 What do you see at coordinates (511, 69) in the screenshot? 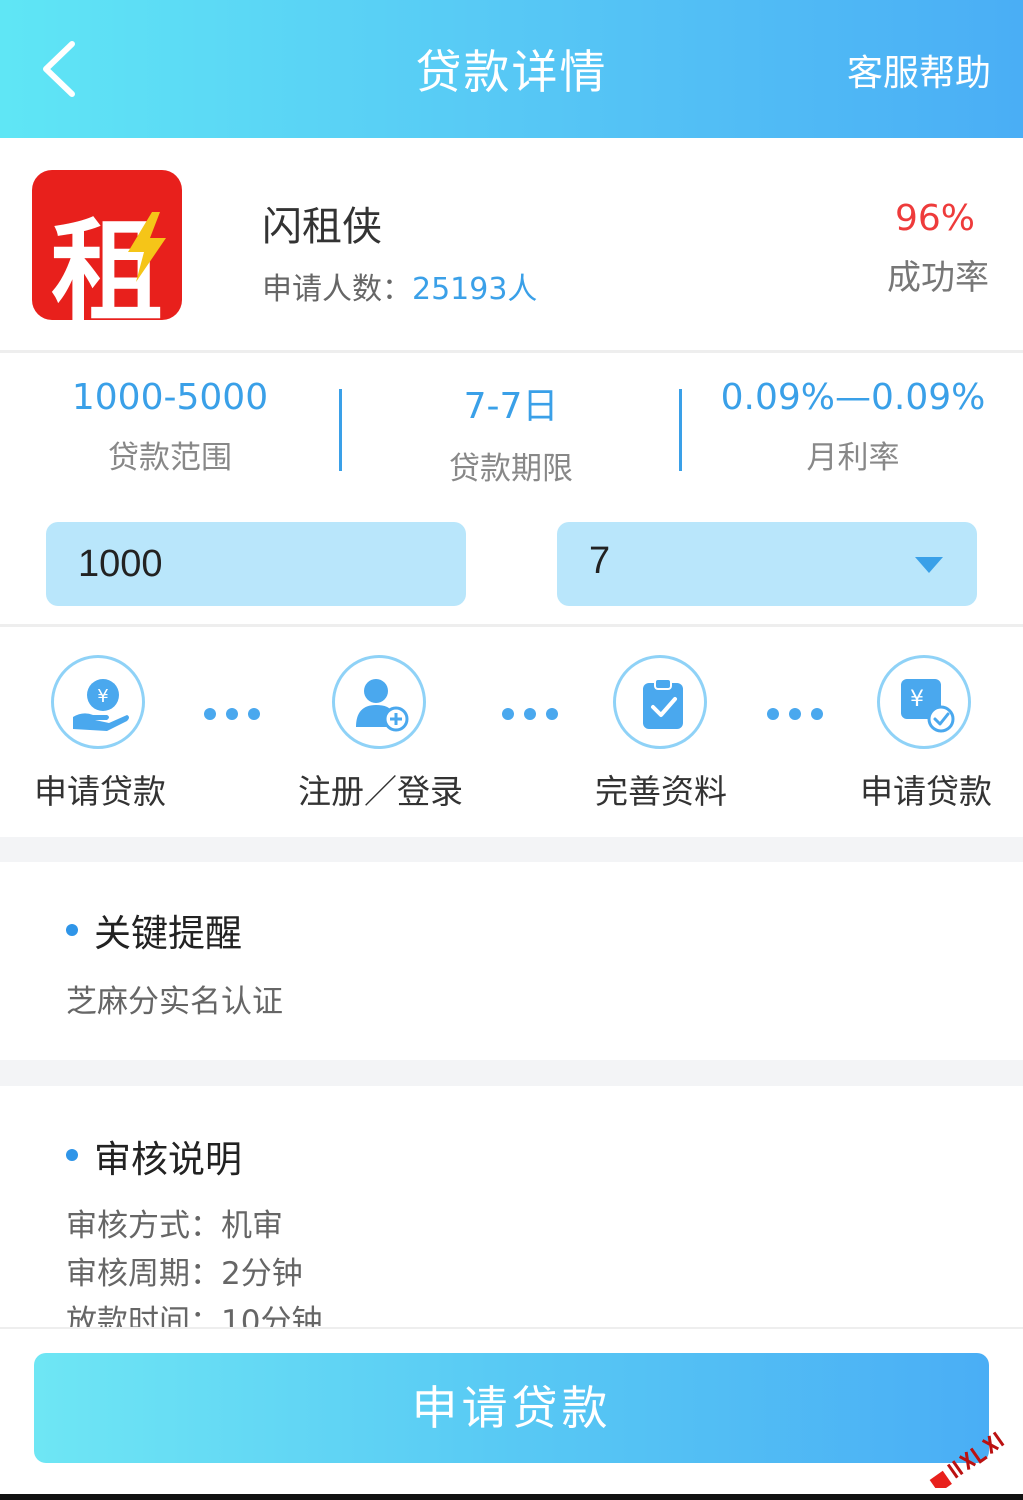
I see `top-bar: 贷款详情 客服帮助` at bounding box center [511, 69].